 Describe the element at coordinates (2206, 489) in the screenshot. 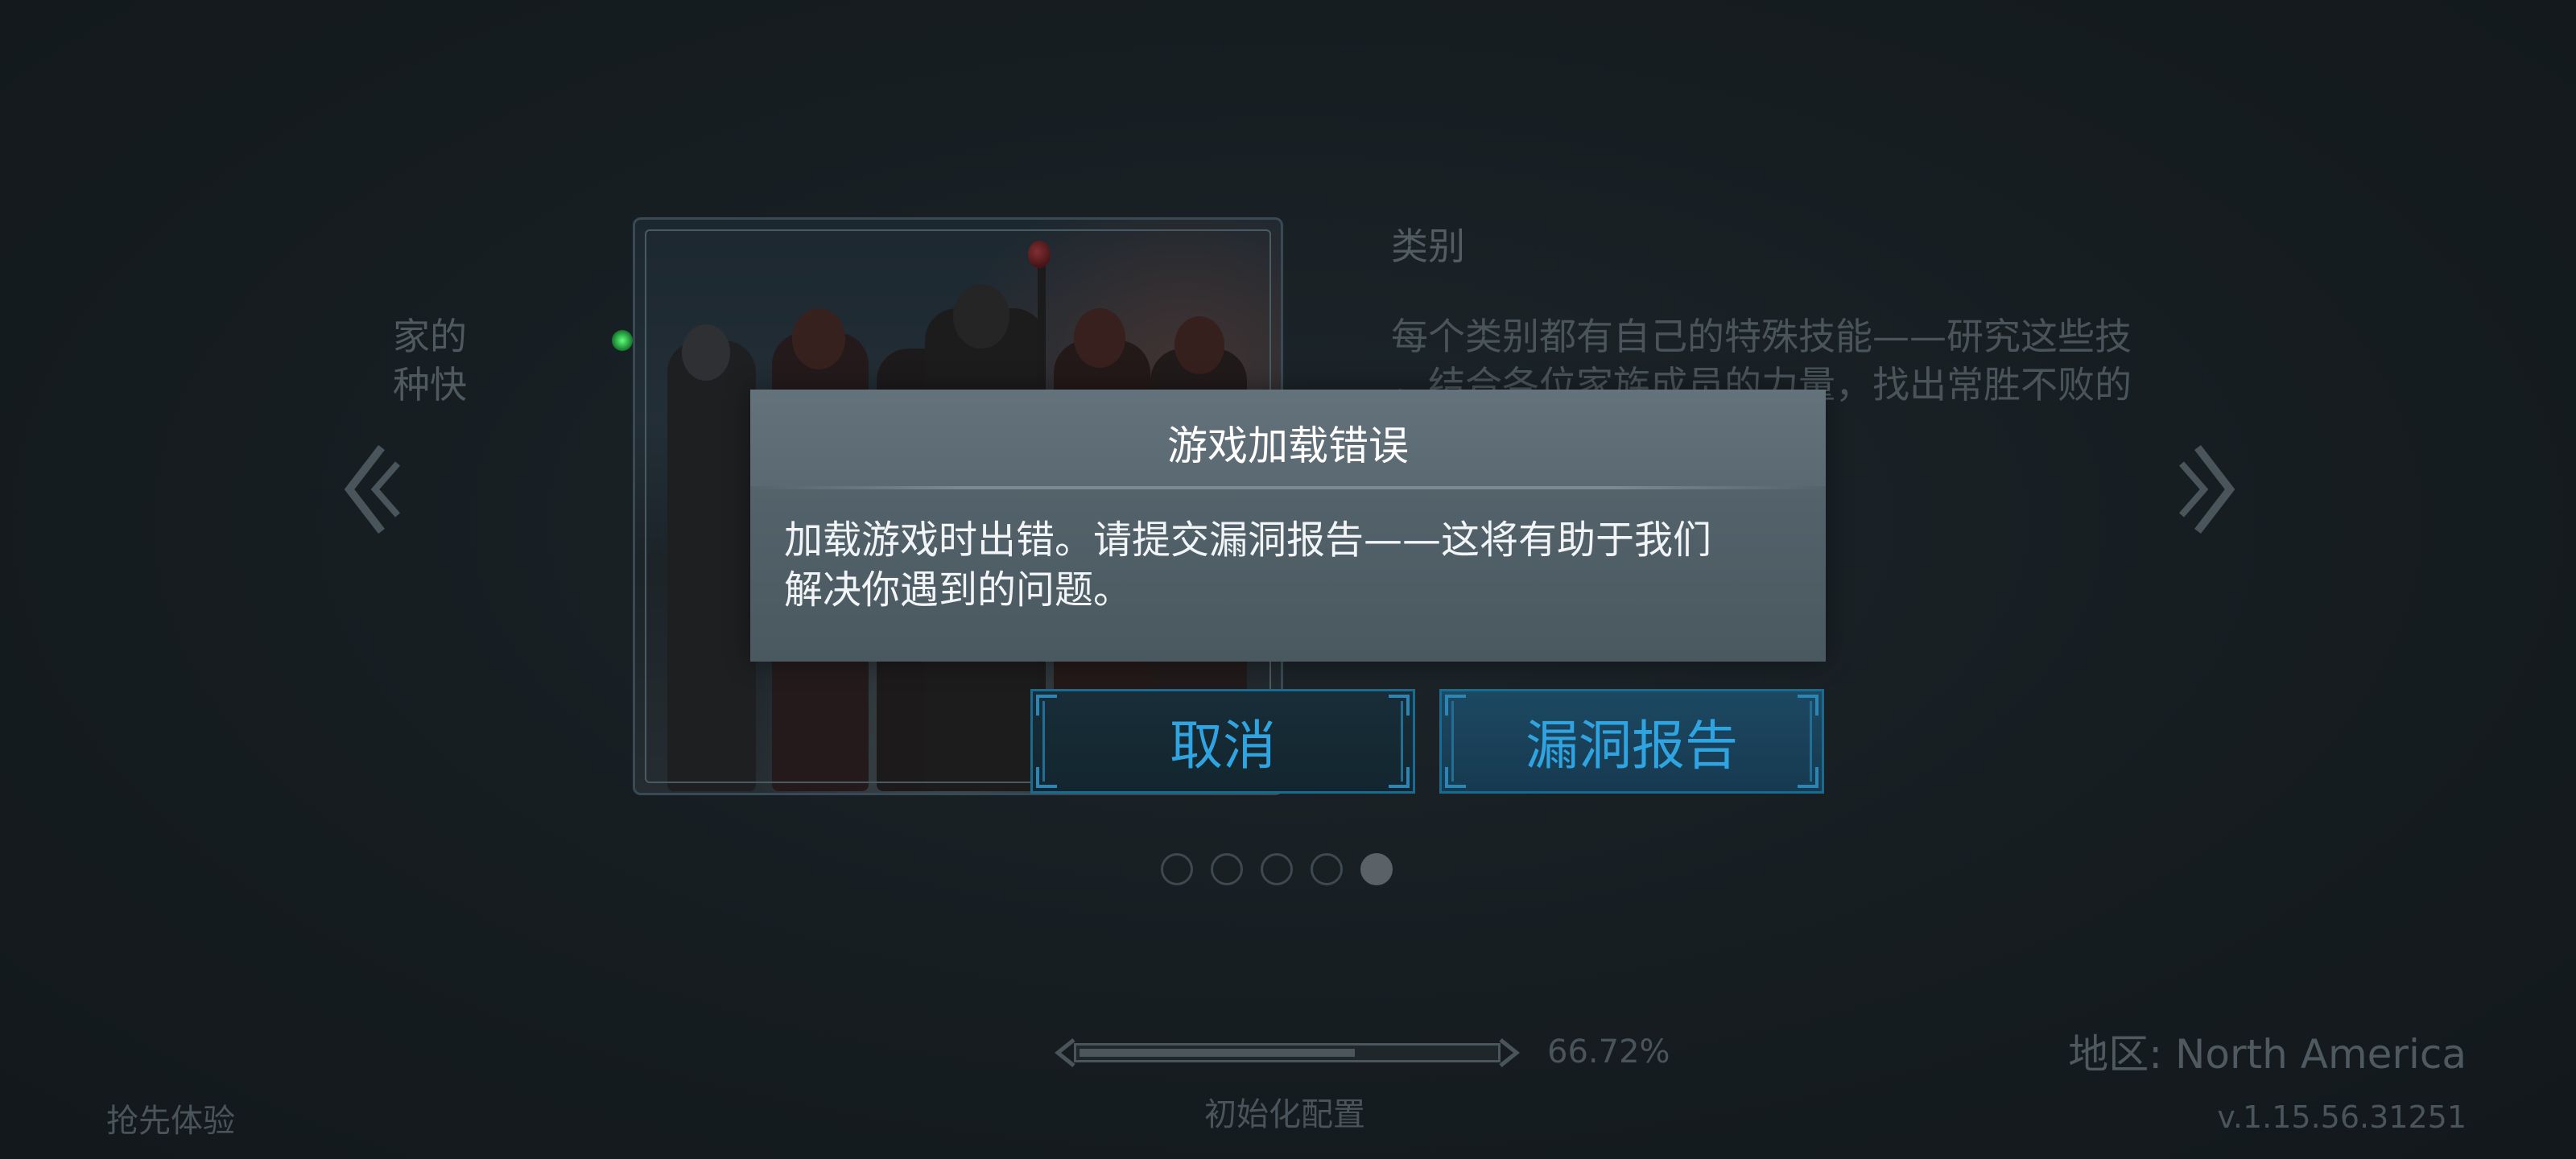

I see `carousel-next-icon` at that location.